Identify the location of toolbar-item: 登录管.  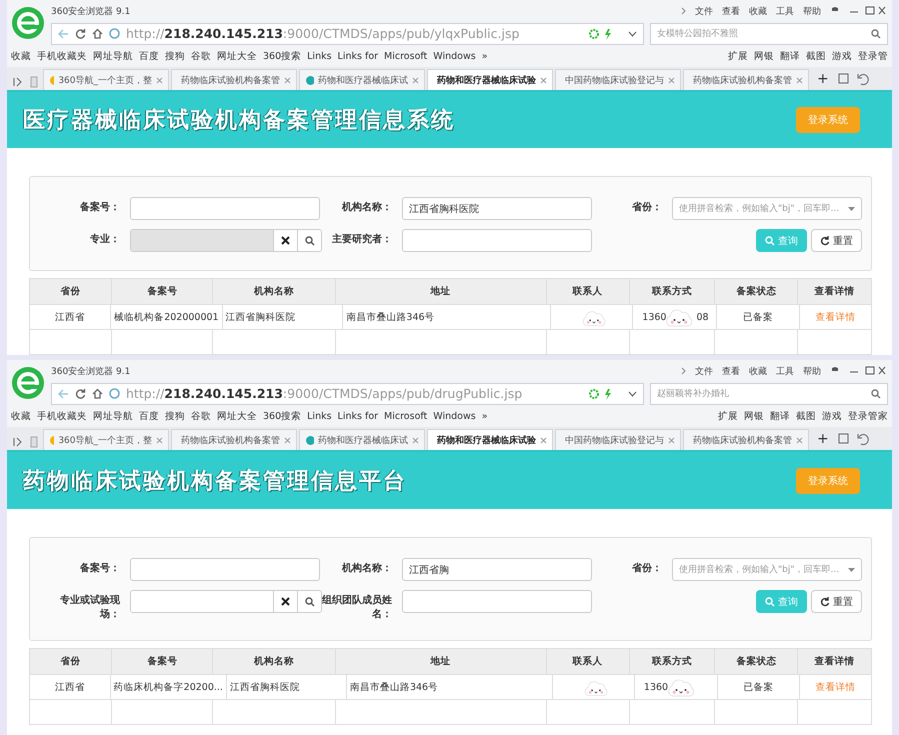
(873, 56).